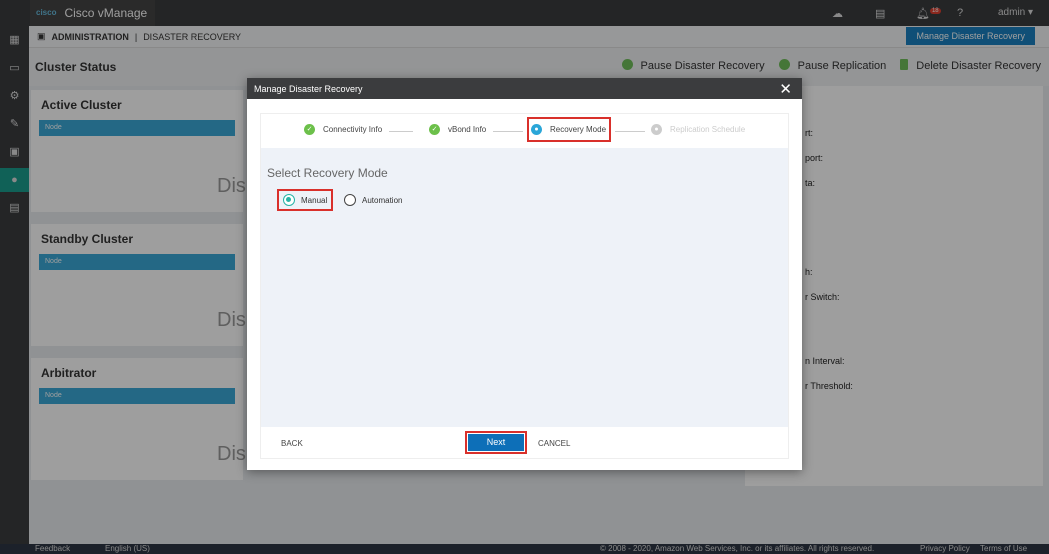  Describe the element at coordinates (373, 200) in the screenshot. I see `automation-radio: Automation` at that location.